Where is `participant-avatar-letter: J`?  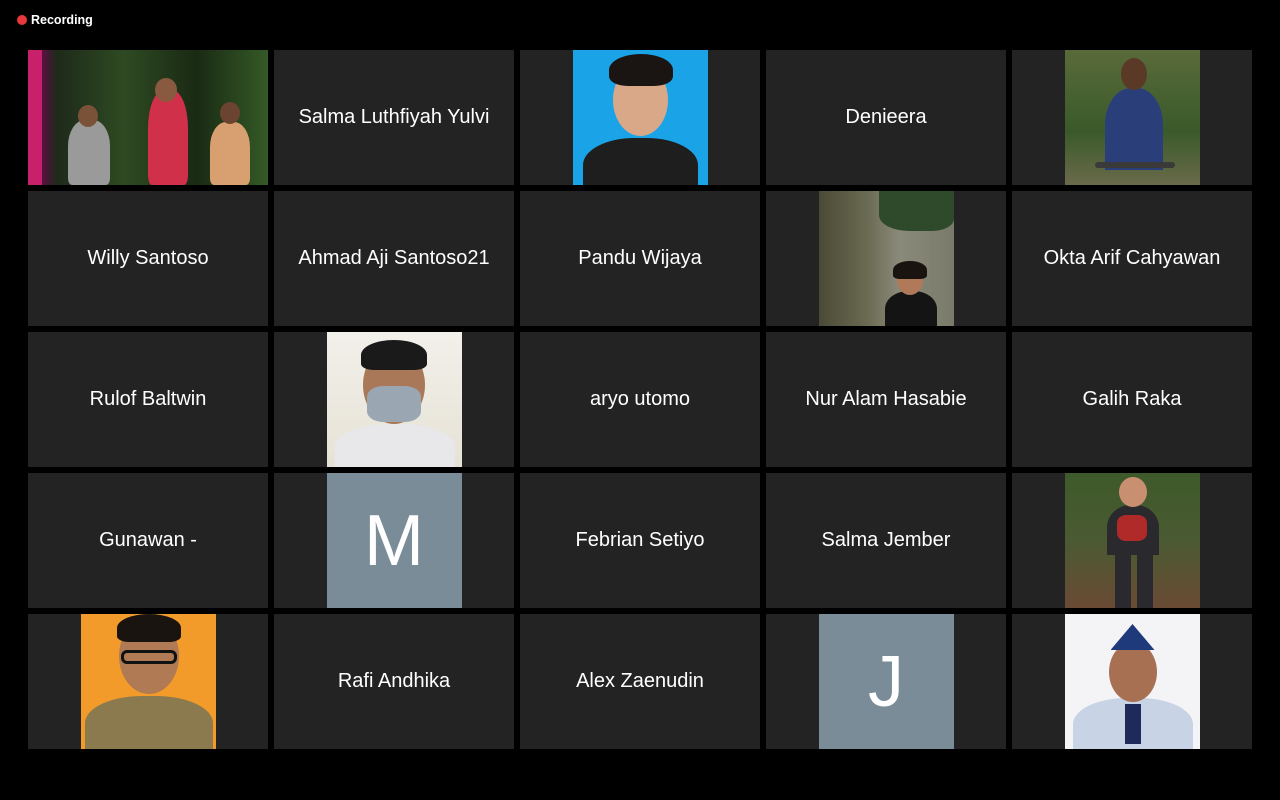
participant-avatar-letter: J is located at coordinates (886, 681).